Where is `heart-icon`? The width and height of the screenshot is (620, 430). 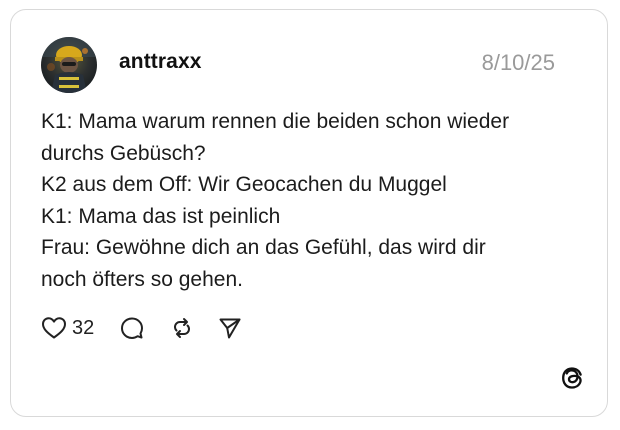
heart-icon is located at coordinates (54, 328).